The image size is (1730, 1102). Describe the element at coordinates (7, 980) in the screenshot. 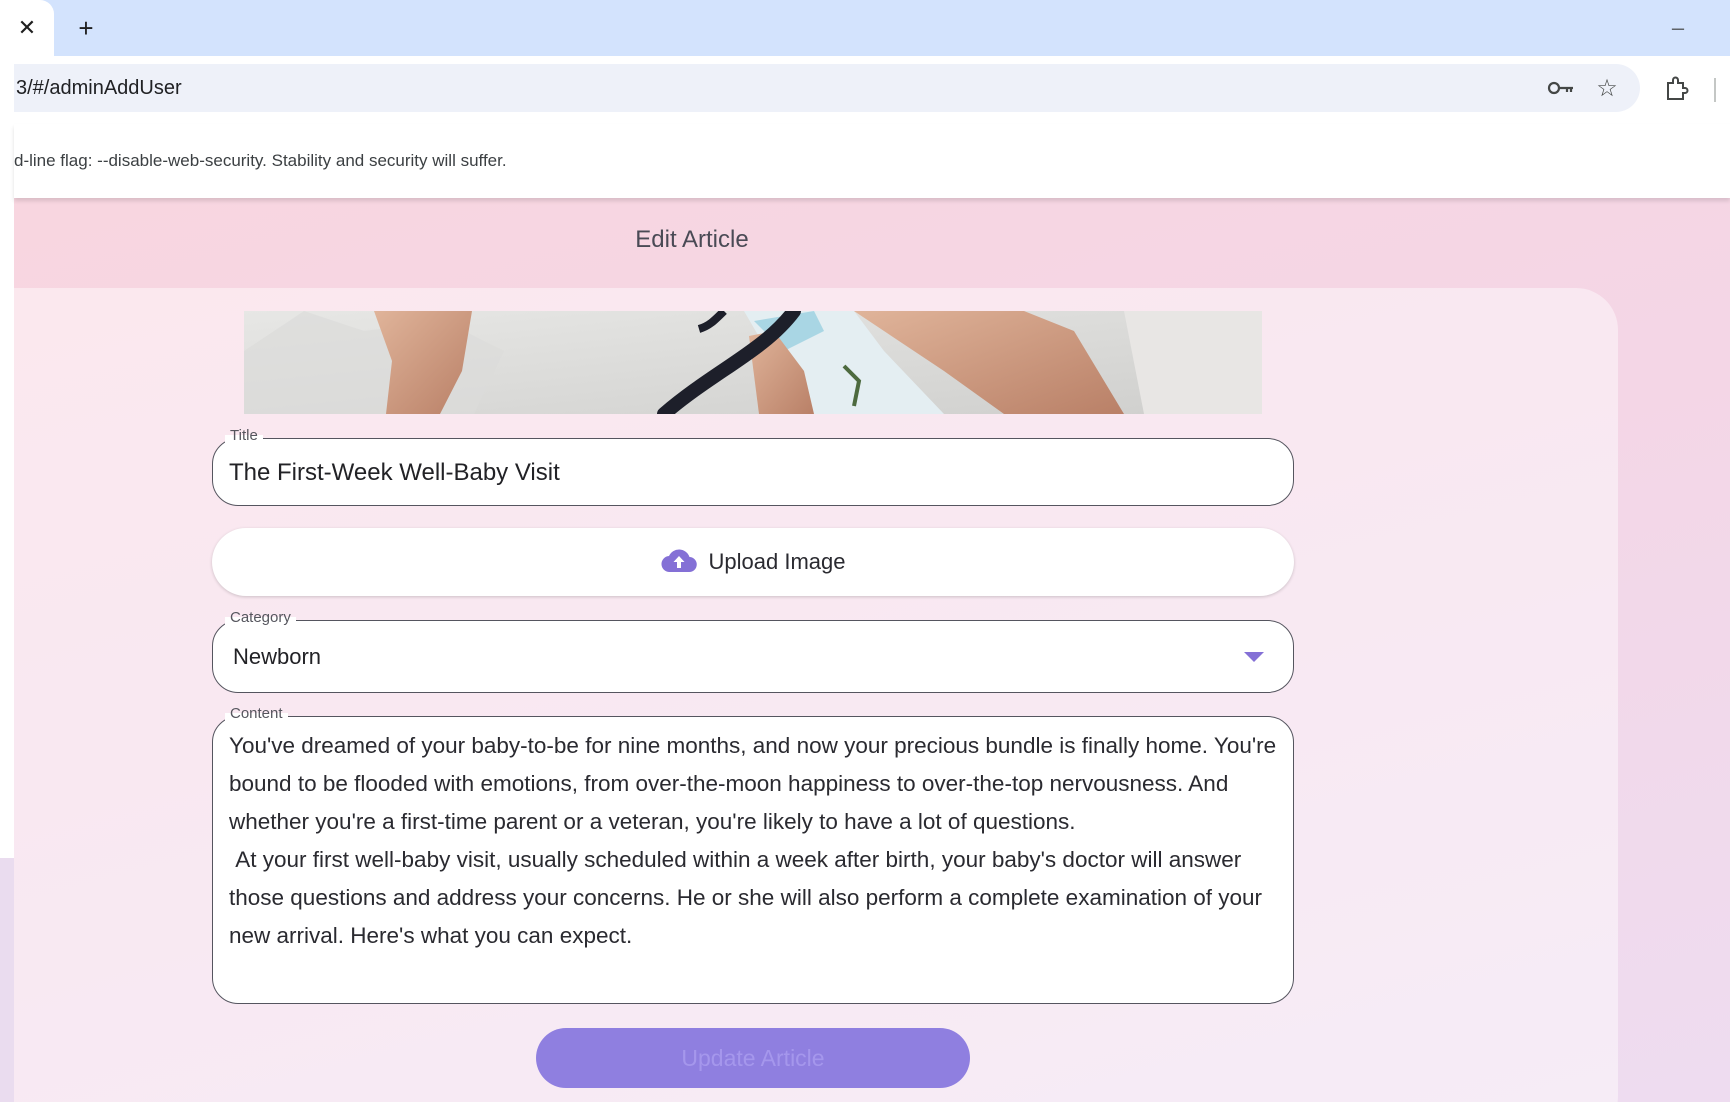

I see `left-edge-lower` at that location.